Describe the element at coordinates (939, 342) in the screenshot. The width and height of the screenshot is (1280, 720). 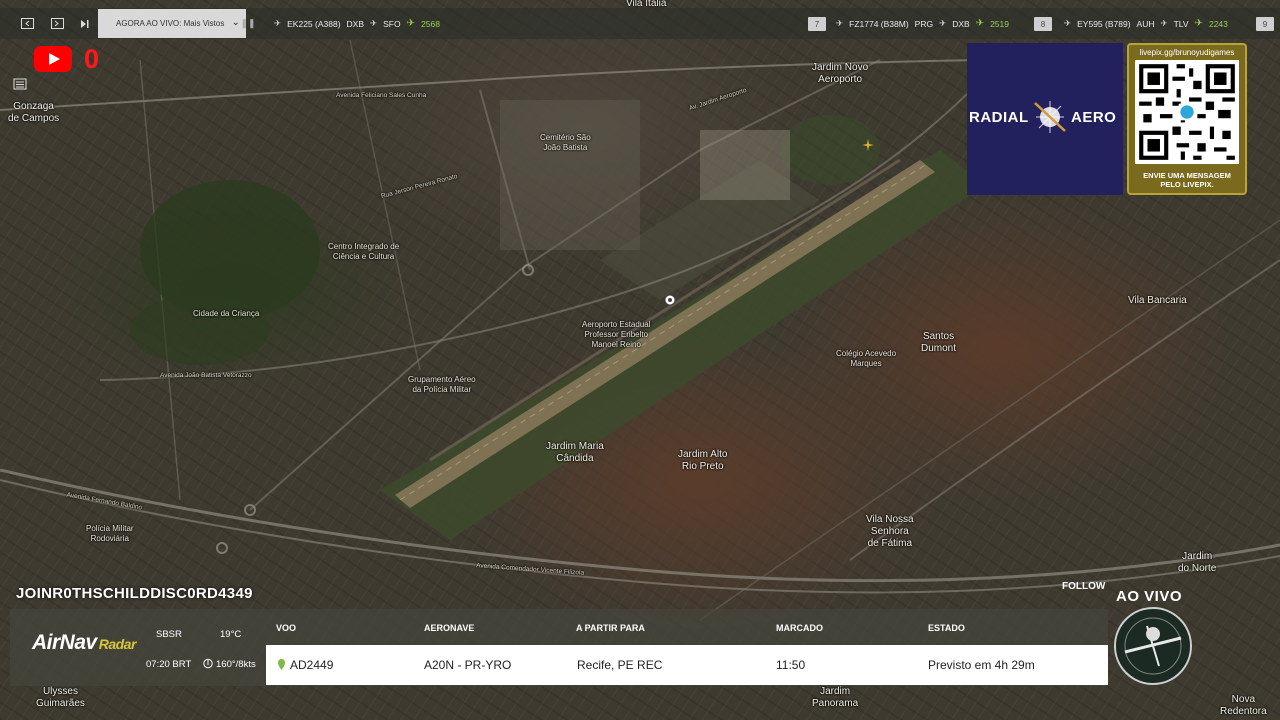
I see `map-label-santos-dumont: Santos Dumont` at that location.